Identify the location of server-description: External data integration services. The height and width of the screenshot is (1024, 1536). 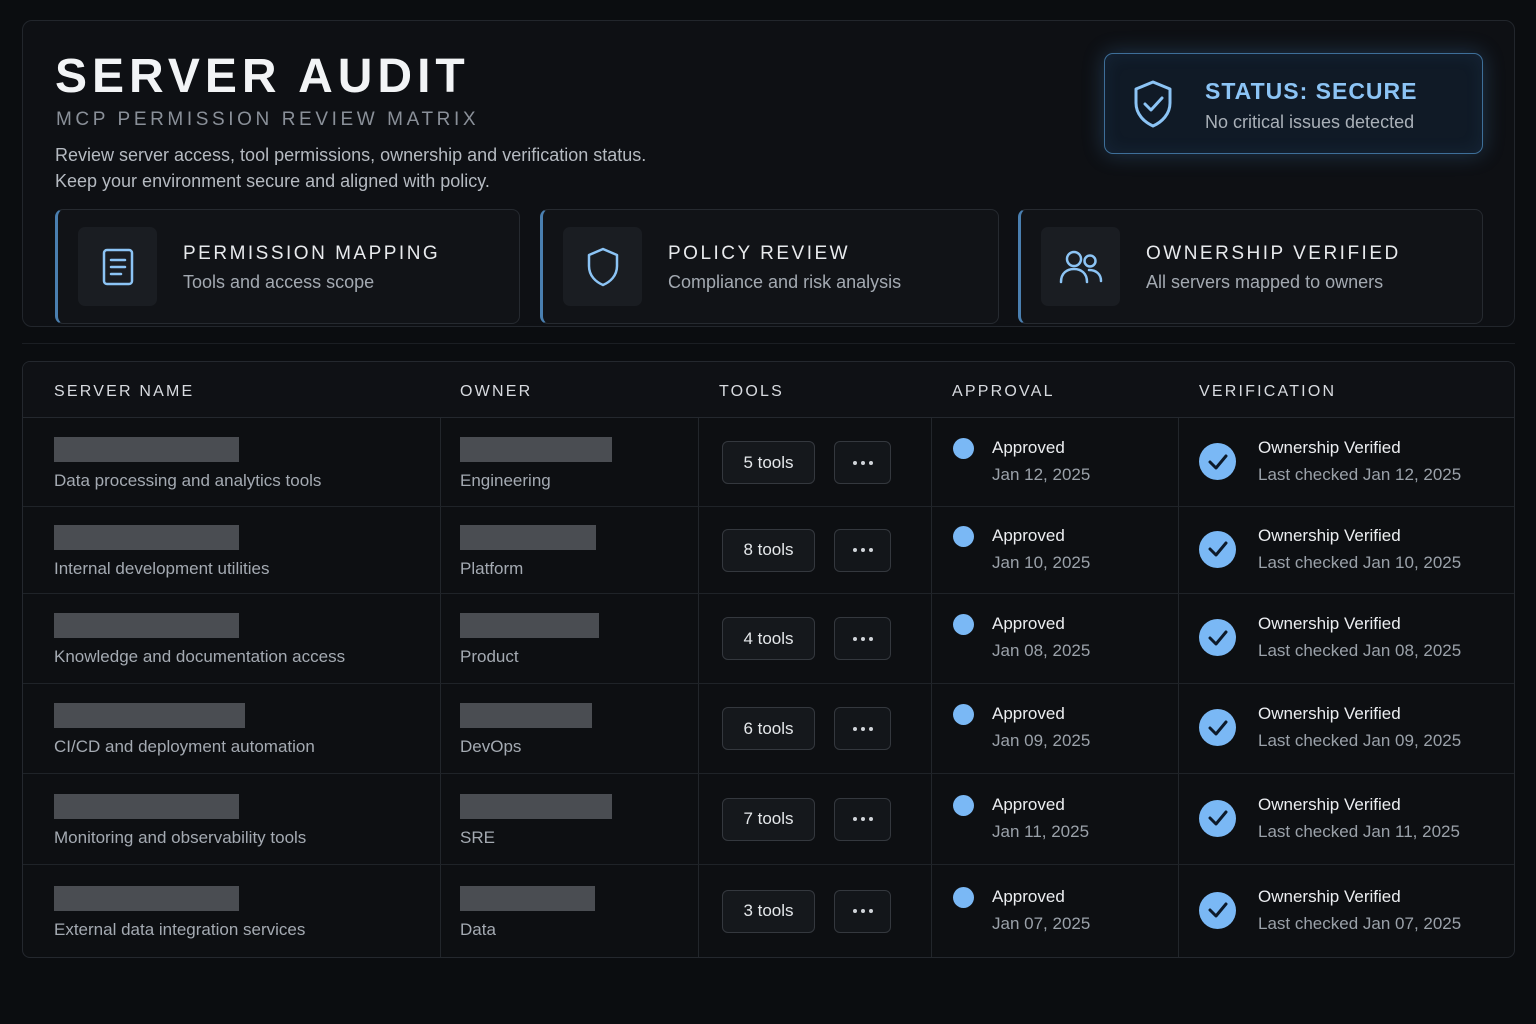
(180, 929).